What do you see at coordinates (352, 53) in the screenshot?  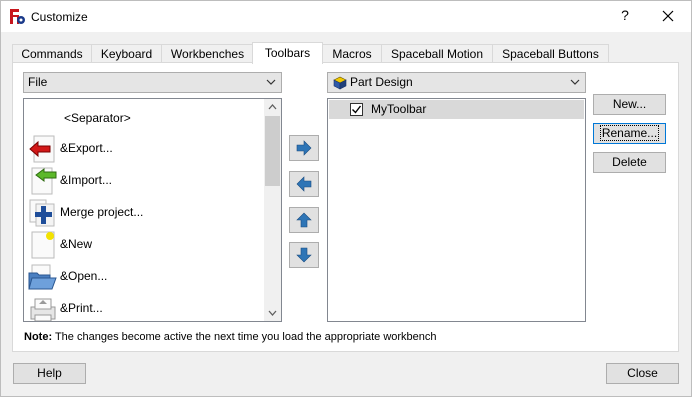 I see `tab-macros: Macros` at bounding box center [352, 53].